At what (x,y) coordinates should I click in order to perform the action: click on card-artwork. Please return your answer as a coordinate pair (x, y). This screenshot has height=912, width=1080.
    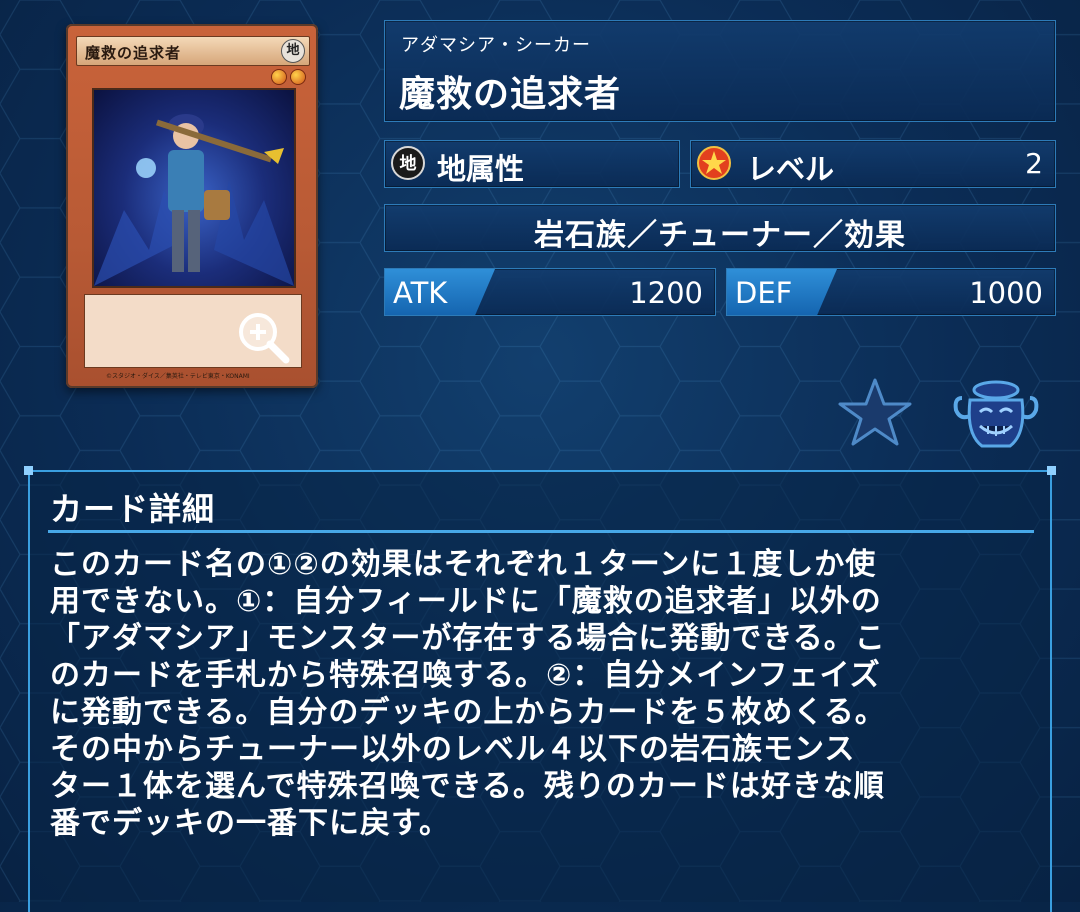
    Looking at the image, I should click on (194, 188).